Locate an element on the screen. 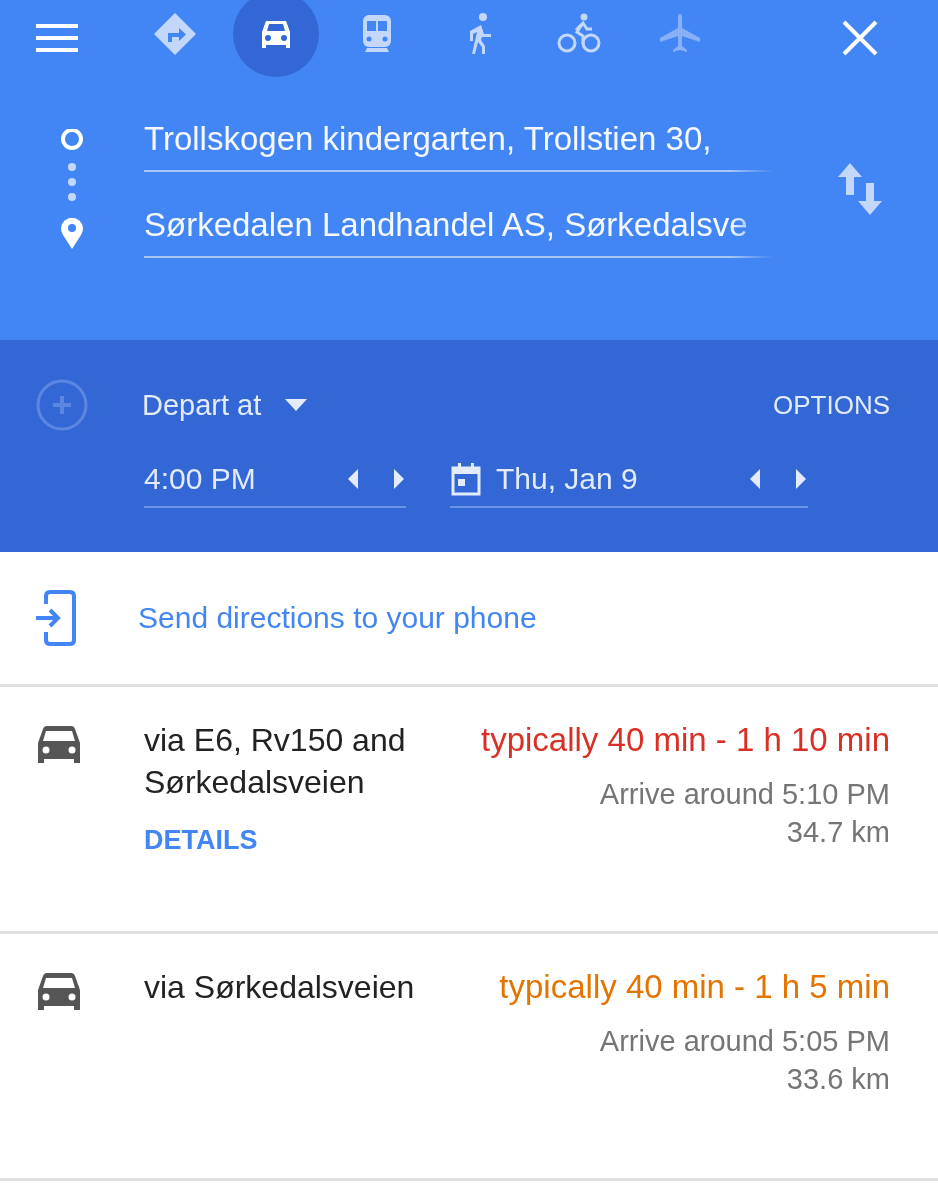 The image size is (938, 1200). destination-field: Sørkedalen Landhandel AS, Sørkedalsve is located at coordinates (459, 232).